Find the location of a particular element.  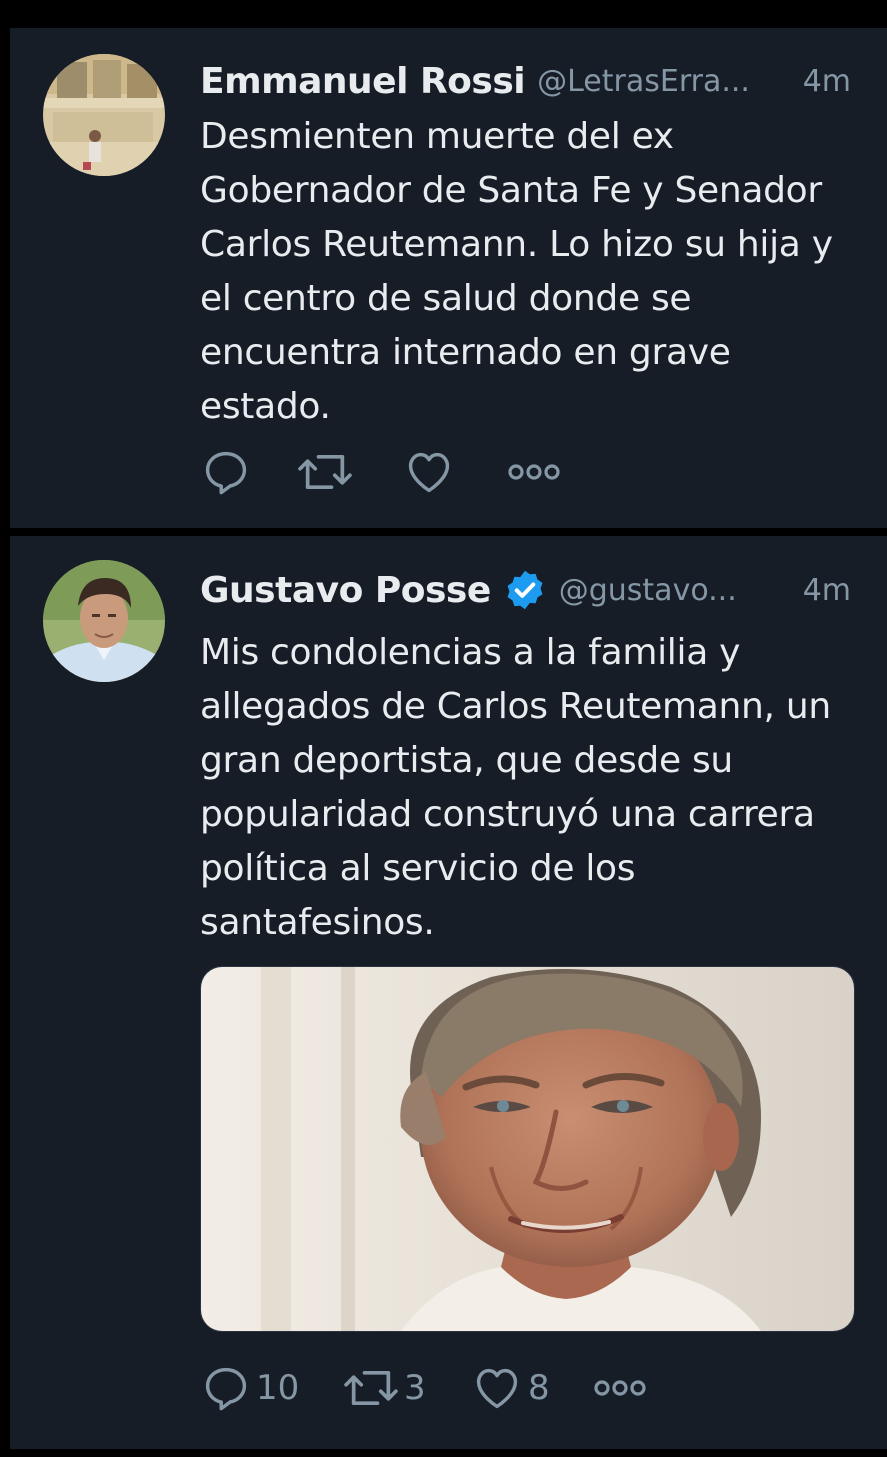

like-count: 8 is located at coordinates (539, 1388).